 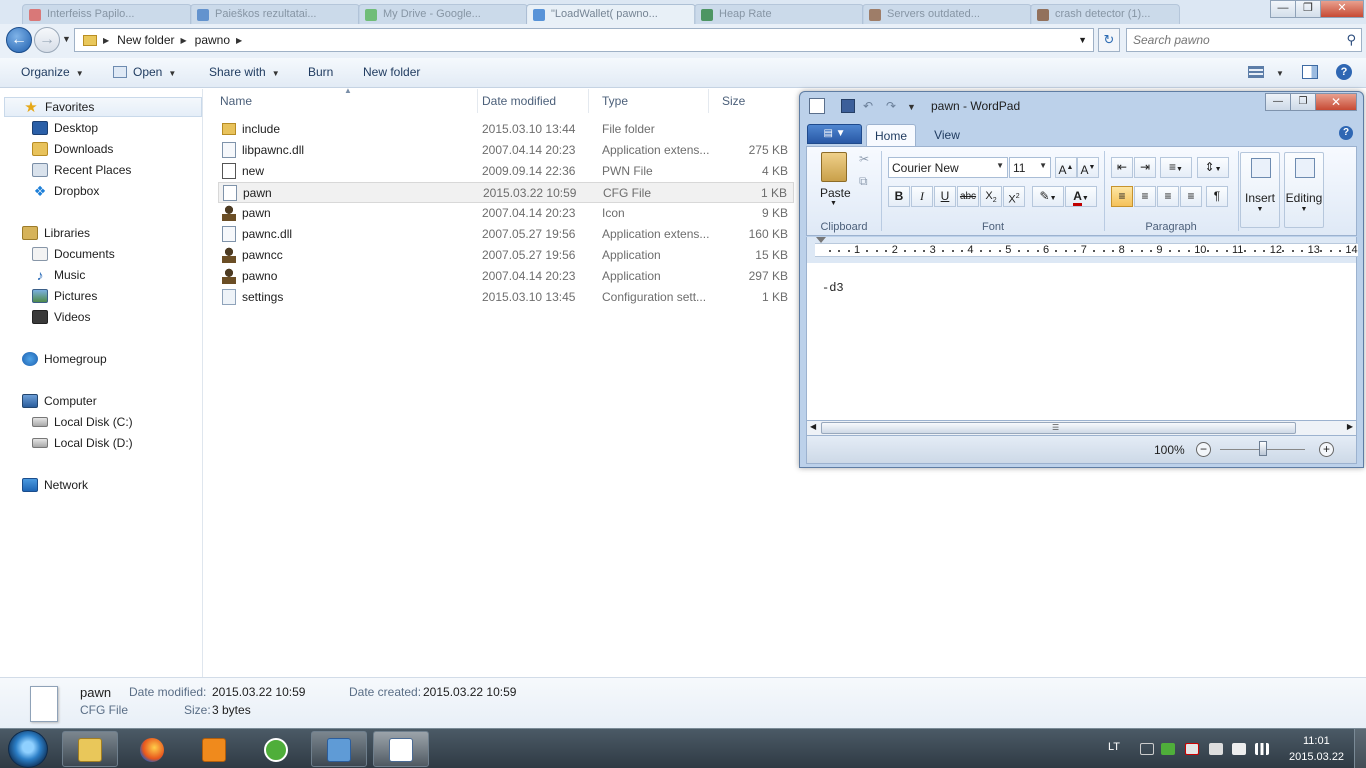 What do you see at coordinates (1168, 749) in the screenshot?
I see `utorrent-tray-icon` at bounding box center [1168, 749].